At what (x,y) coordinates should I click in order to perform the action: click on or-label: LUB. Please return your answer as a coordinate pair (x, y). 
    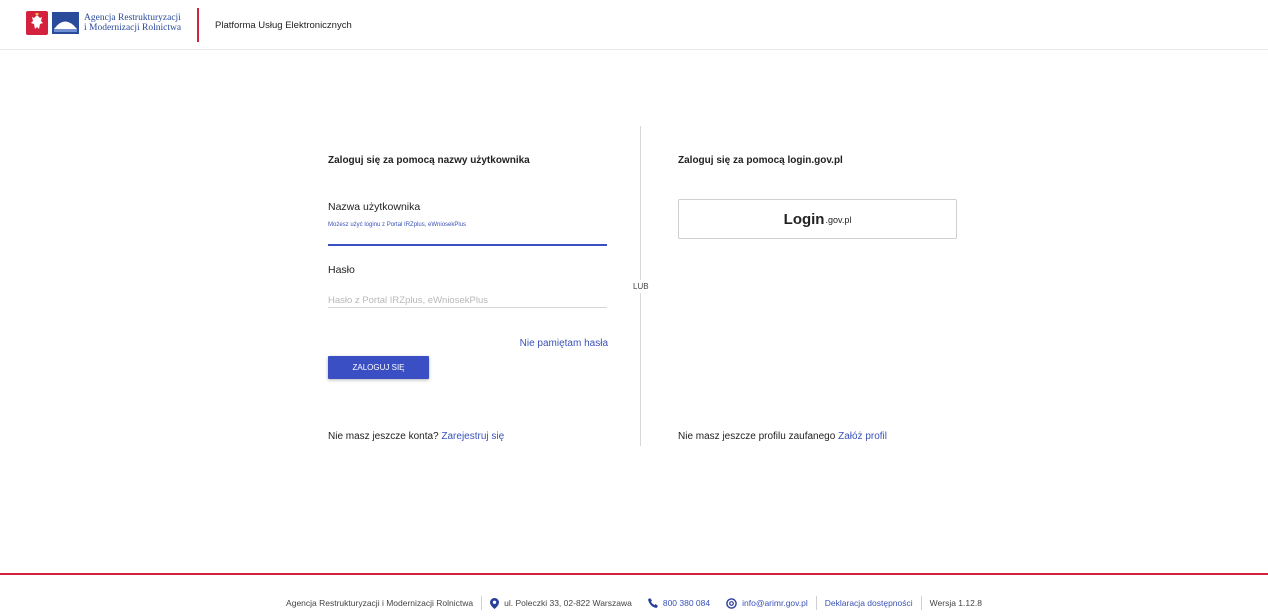
    Looking at the image, I should click on (641, 286).